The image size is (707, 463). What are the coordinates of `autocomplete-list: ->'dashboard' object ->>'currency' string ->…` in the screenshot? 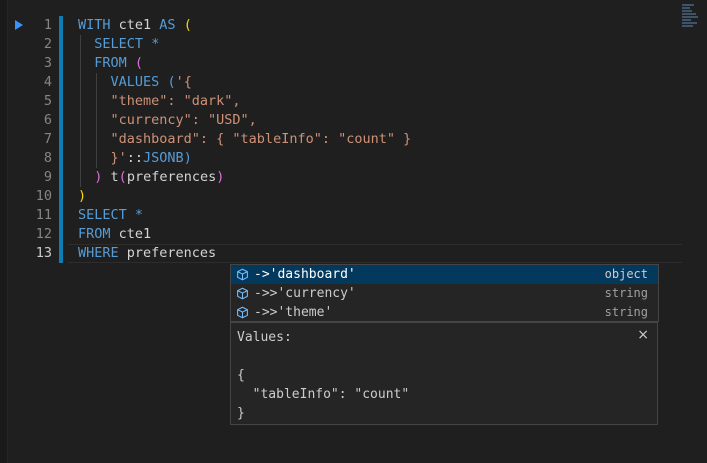 It's located at (444, 293).